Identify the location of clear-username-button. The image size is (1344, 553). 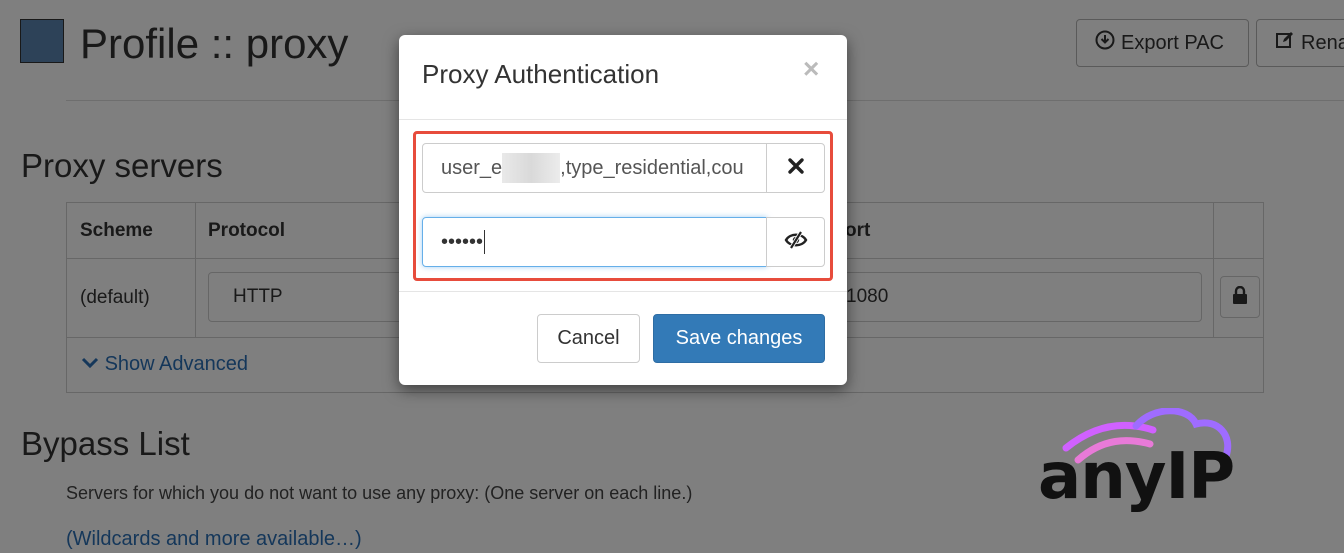
(795, 168).